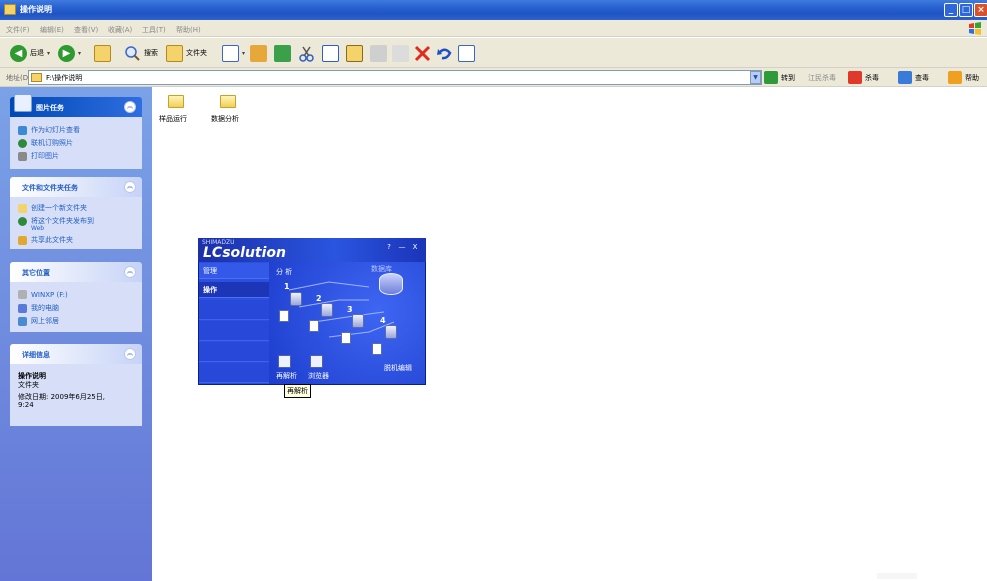 This screenshot has width=987, height=581. What do you see at coordinates (188, 30) in the screenshot?
I see `menu-help: 帮助(H)` at bounding box center [188, 30].